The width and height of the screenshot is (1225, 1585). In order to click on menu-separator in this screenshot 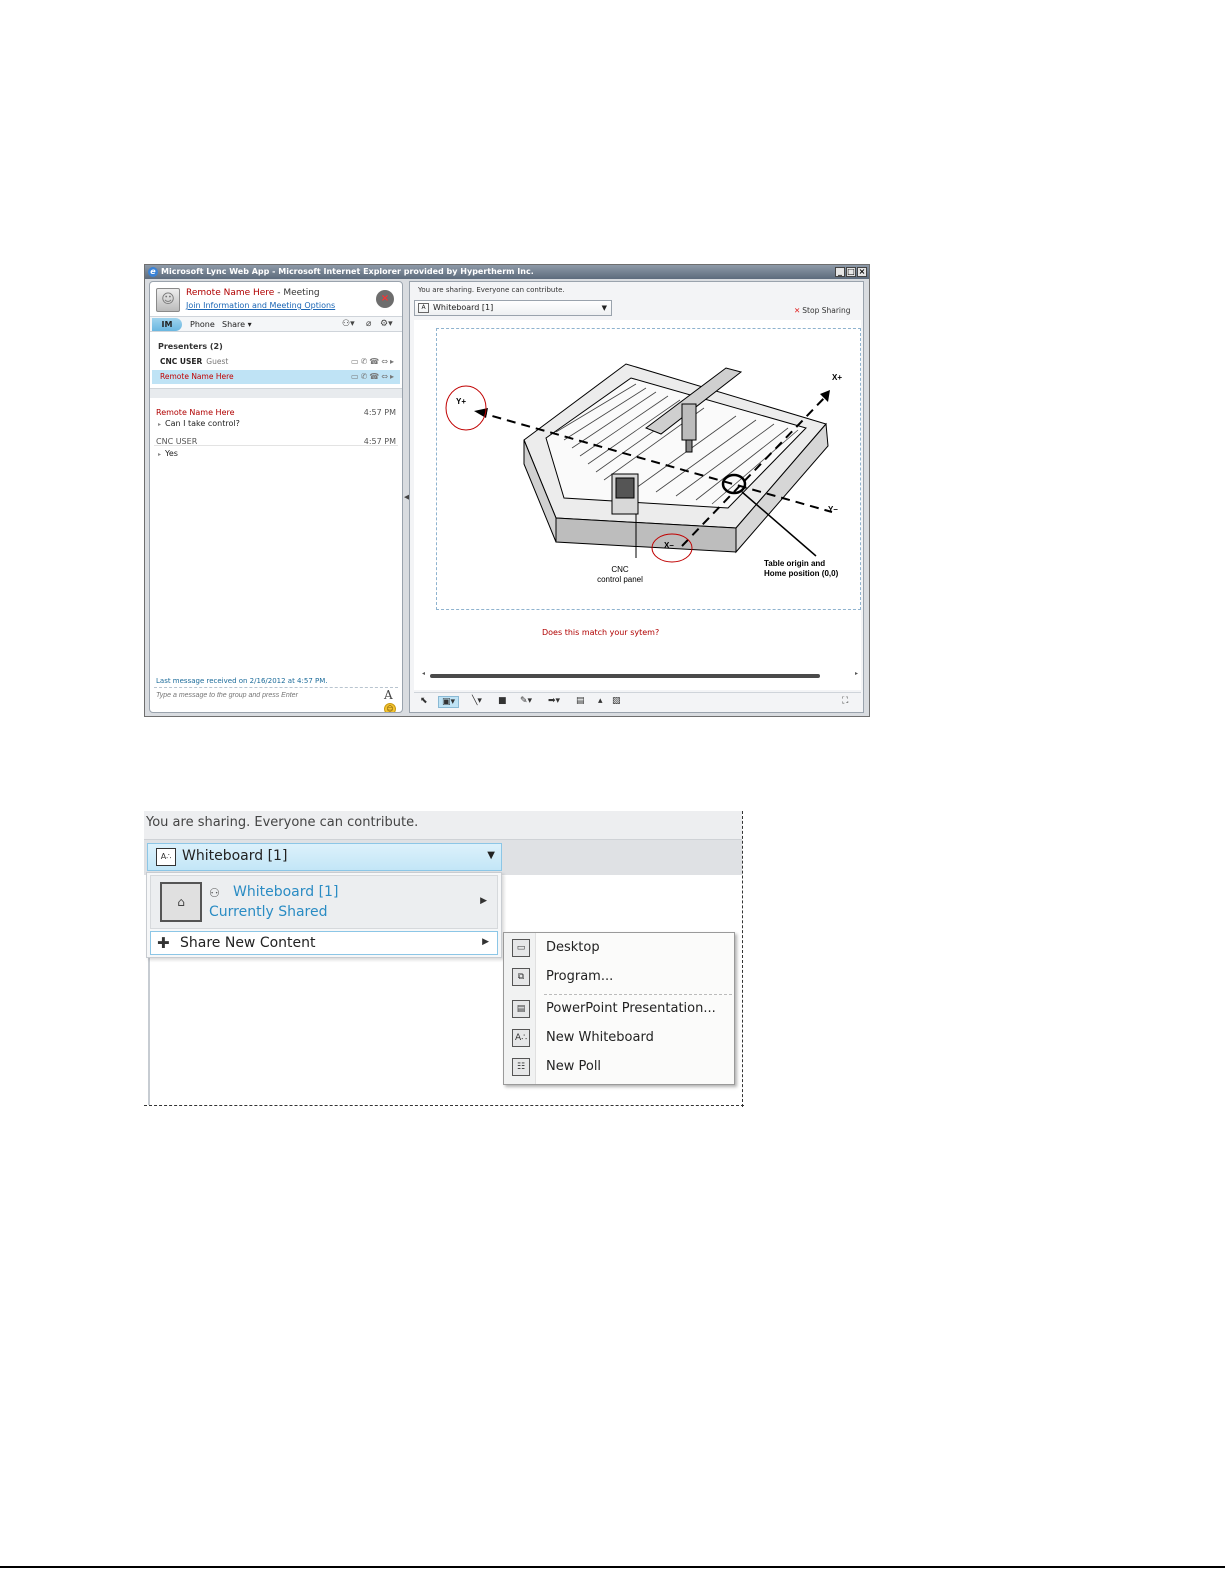, I will do `click(638, 994)`.